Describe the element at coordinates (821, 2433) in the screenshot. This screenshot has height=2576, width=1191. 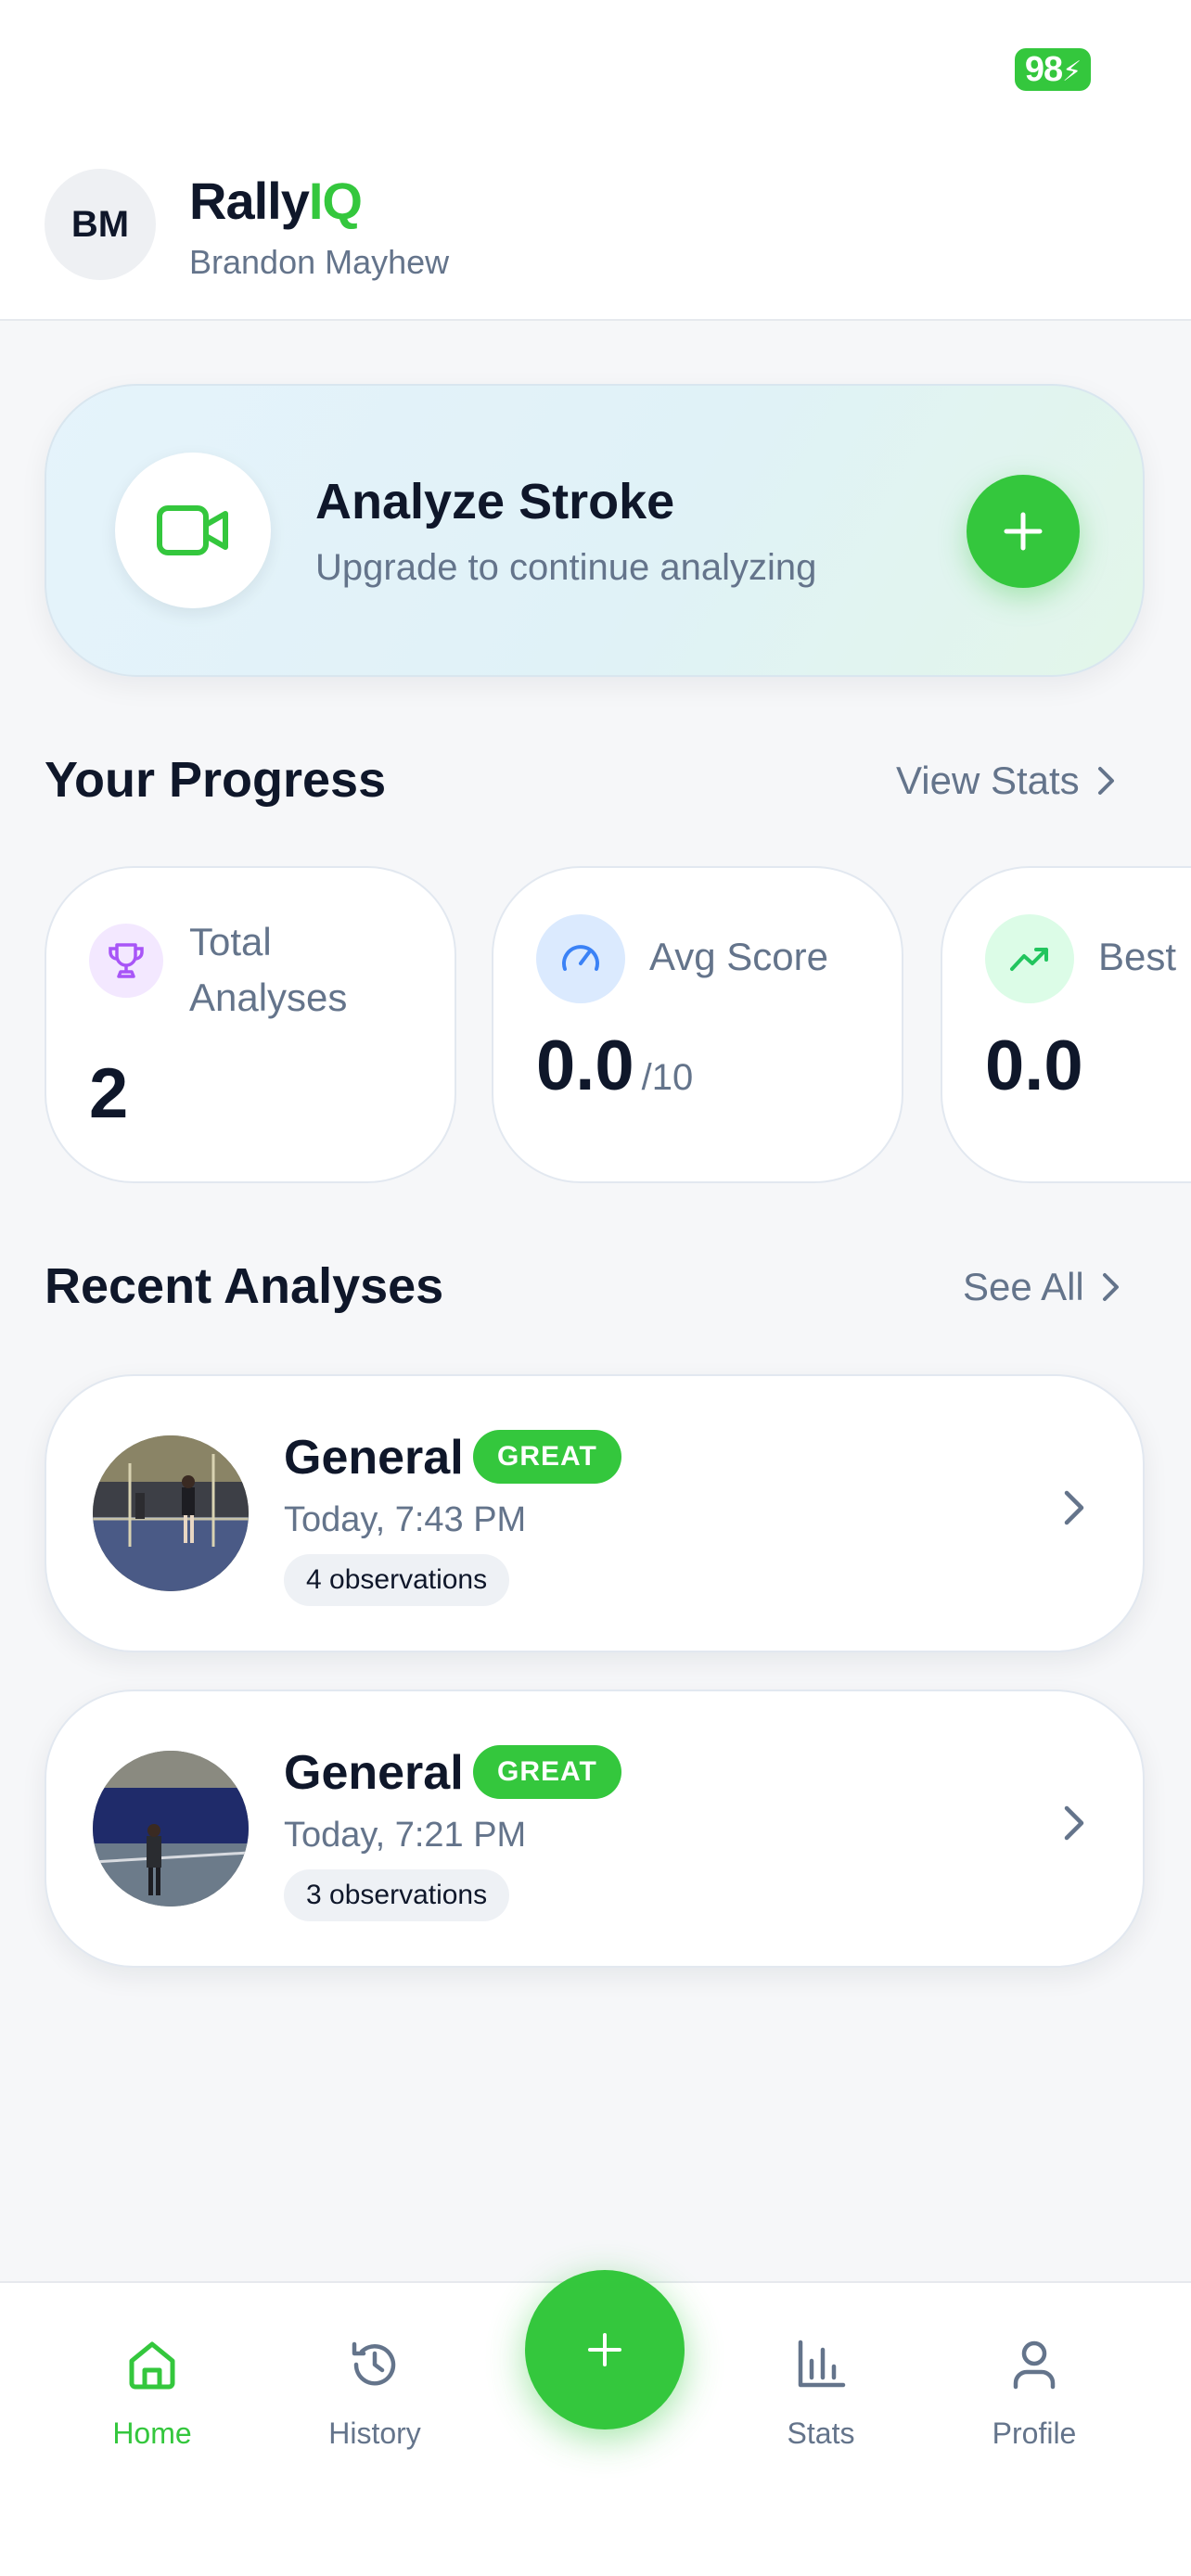
I see `nav-stats-label: Stats` at that location.